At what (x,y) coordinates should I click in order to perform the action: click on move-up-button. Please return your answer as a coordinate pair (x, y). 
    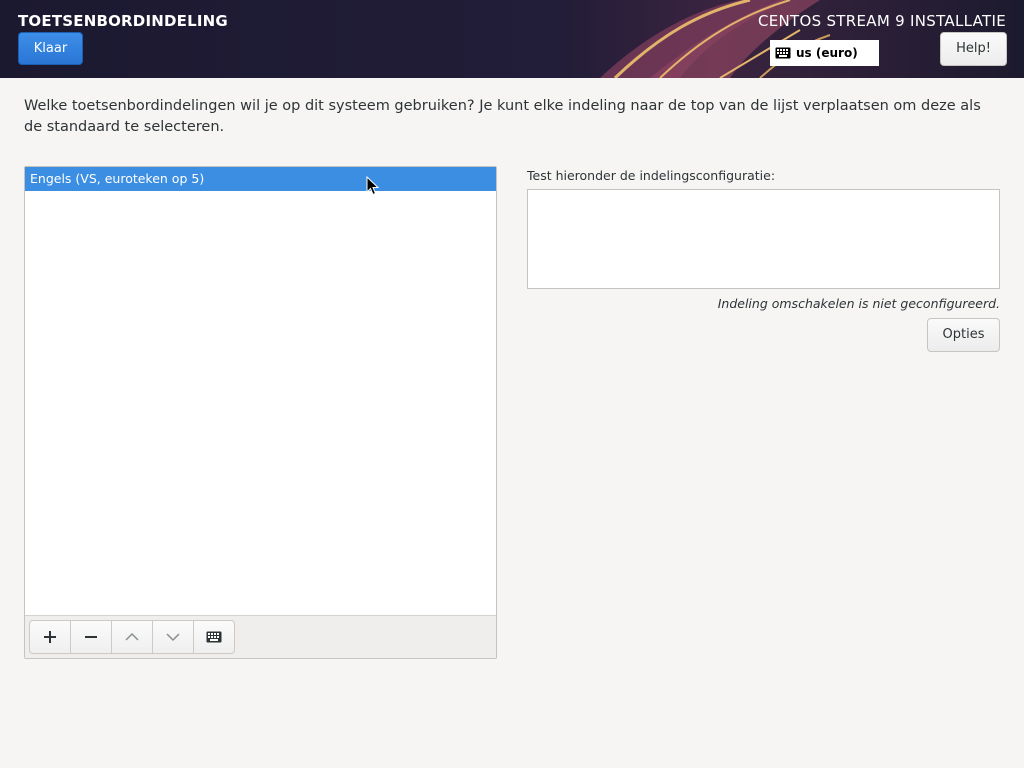
    Looking at the image, I should click on (132, 637).